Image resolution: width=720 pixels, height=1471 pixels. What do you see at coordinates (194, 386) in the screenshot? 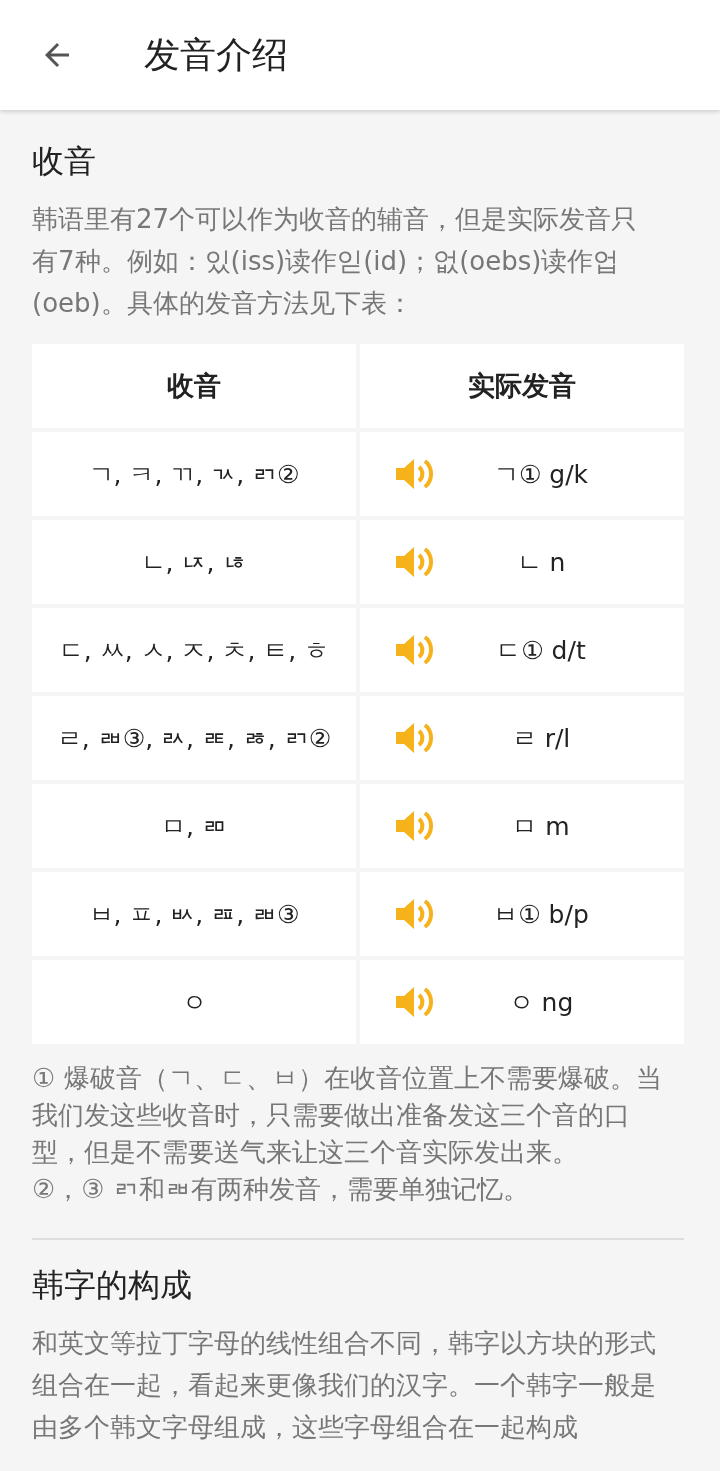
I see `column-header: 收音` at bounding box center [194, 386].